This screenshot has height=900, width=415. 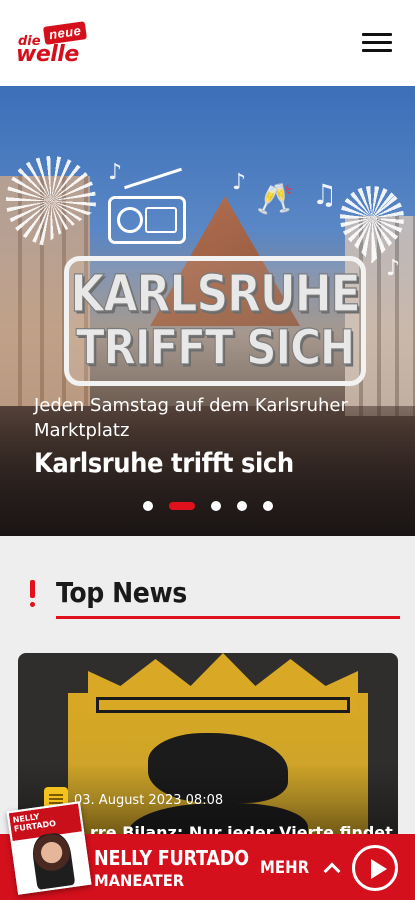 What do you see at coordinates (49, 848) in the screenshot?
I see `album-cover: NELLY FURTADO` at bounding box center [49, 848].